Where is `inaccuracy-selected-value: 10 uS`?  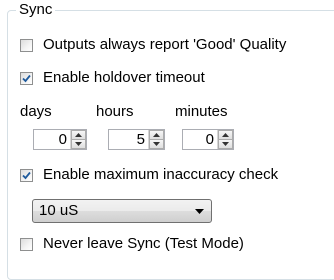
inaccuracy-selected-value: 10 uS is located at coordinates (59, 210).